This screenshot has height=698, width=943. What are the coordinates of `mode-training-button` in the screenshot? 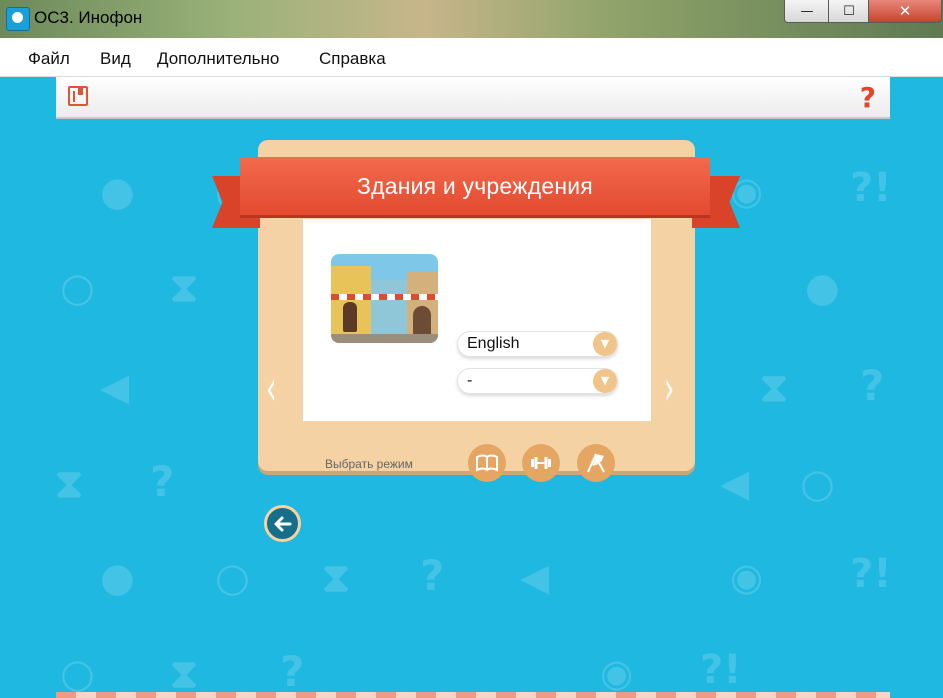 It's located at (541, 463).